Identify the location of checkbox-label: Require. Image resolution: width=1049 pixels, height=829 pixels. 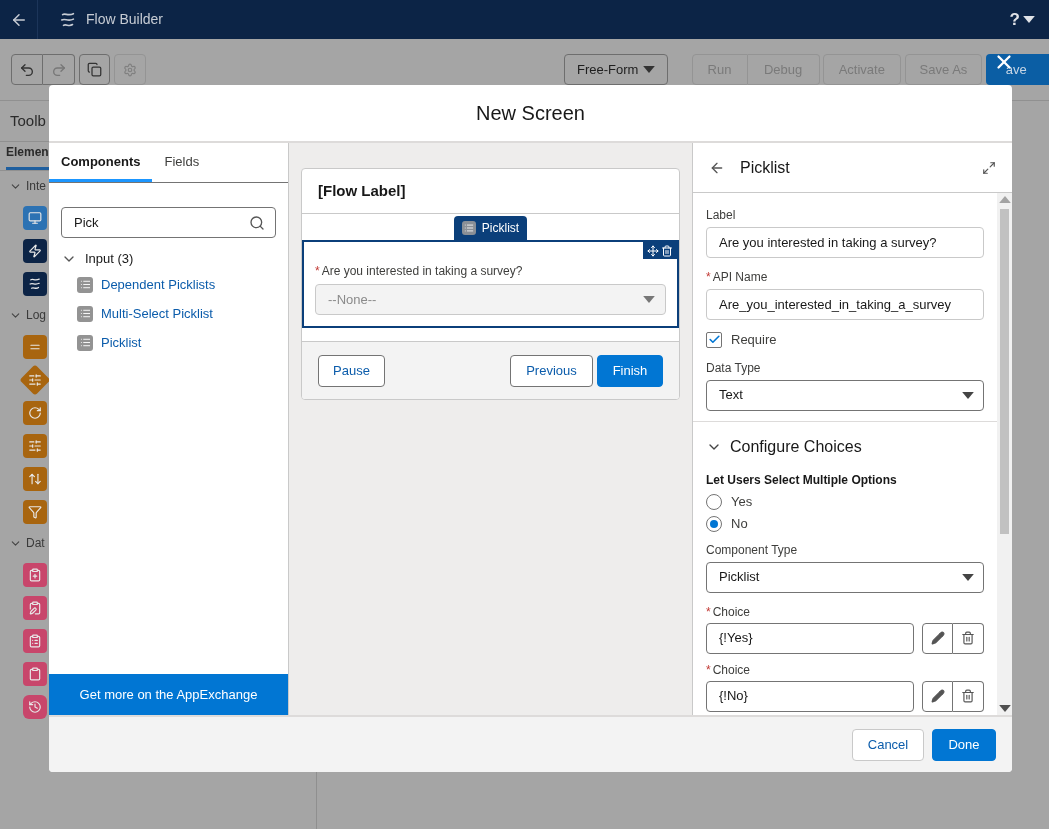
(754, 340).